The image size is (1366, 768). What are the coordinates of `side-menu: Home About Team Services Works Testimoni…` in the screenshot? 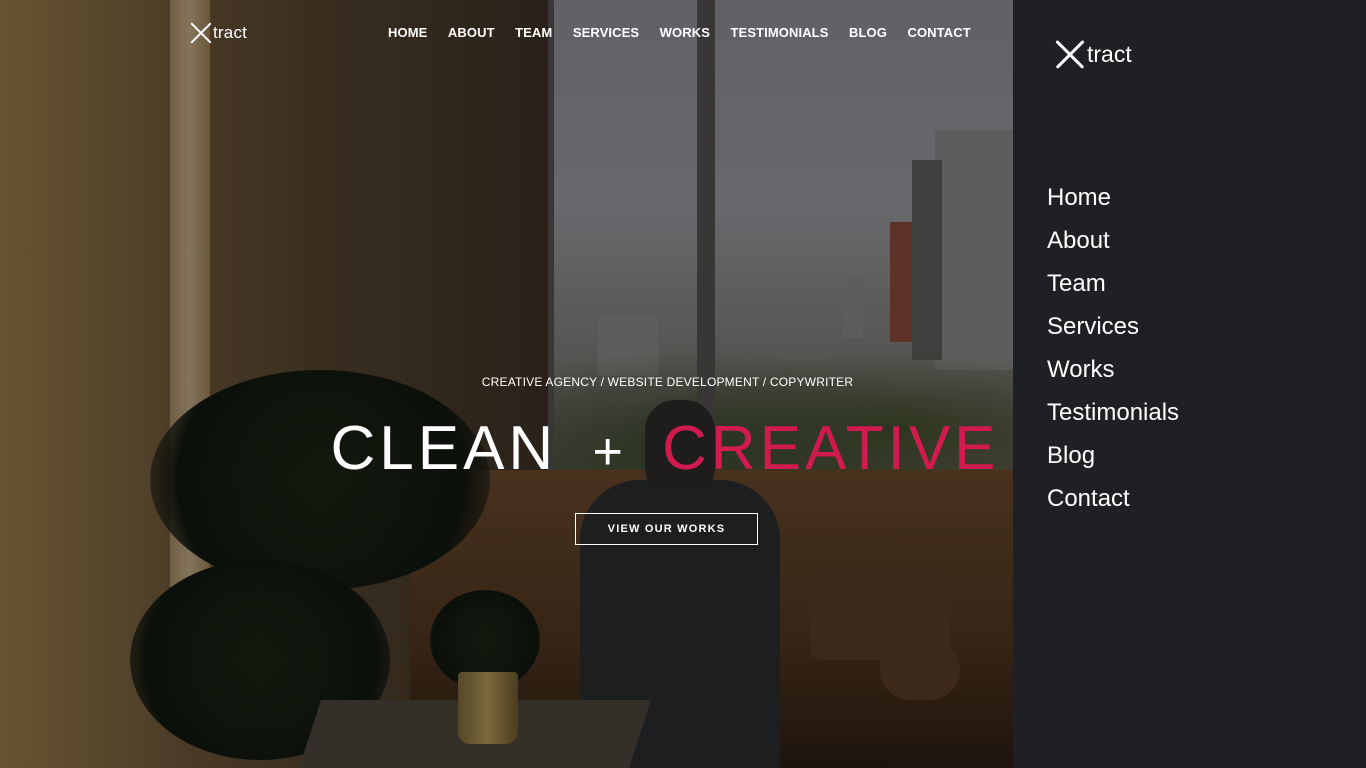 It's located at (1113, 348).